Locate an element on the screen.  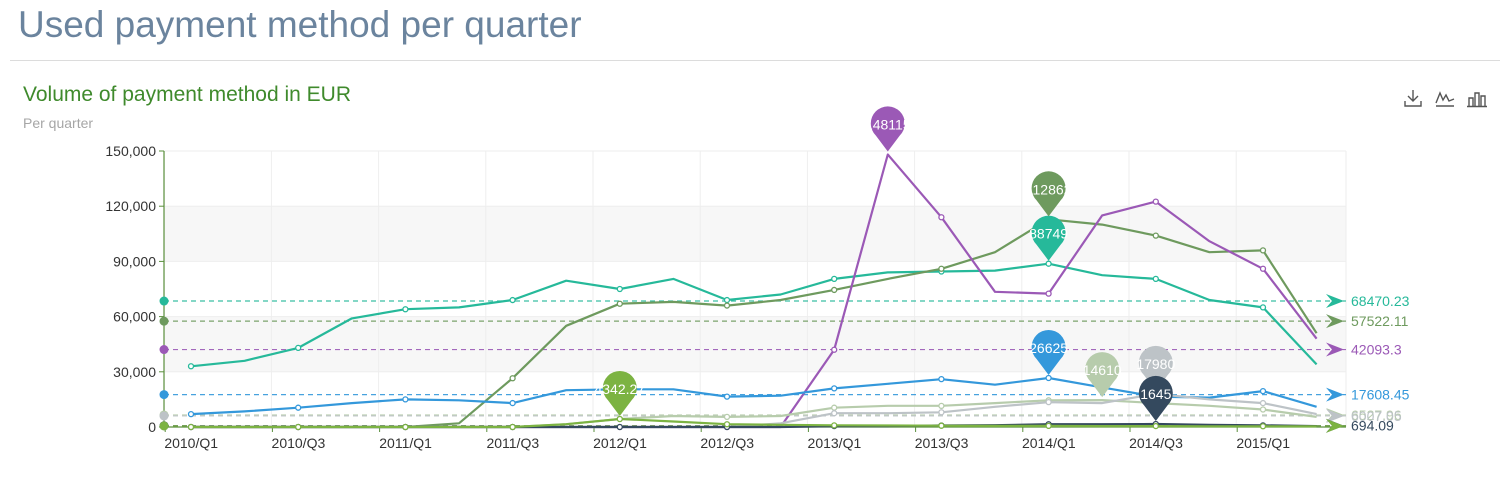
average-label: 42093.3 is located at coordinates (1376, 350).